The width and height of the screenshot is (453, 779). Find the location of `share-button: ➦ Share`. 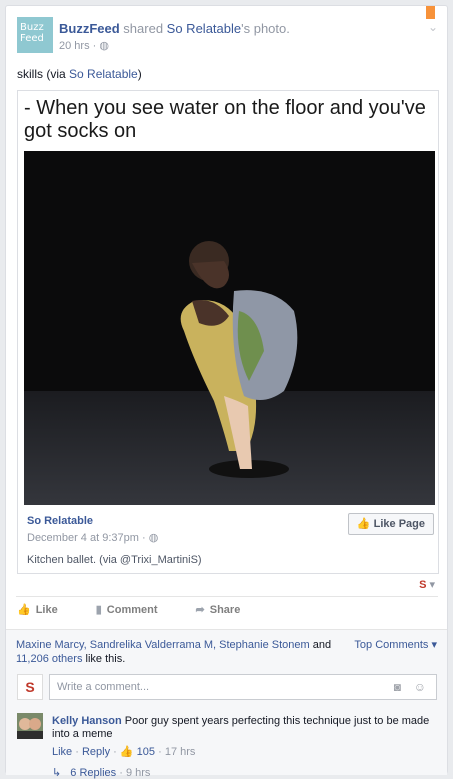

share-button: ➦ Share is located at coordinates (218, 610).